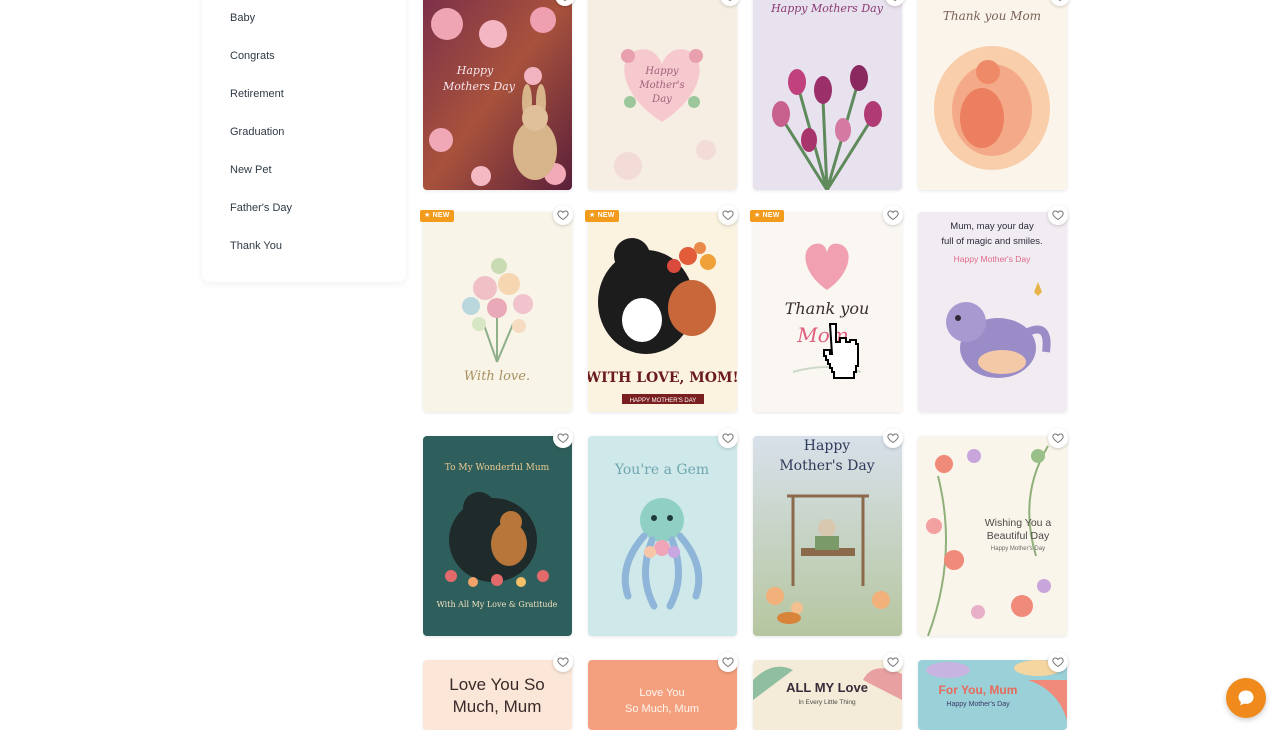 This screenshot has height=730, width=1280. I want to click on card-title: Thank you, so click(827, 308).